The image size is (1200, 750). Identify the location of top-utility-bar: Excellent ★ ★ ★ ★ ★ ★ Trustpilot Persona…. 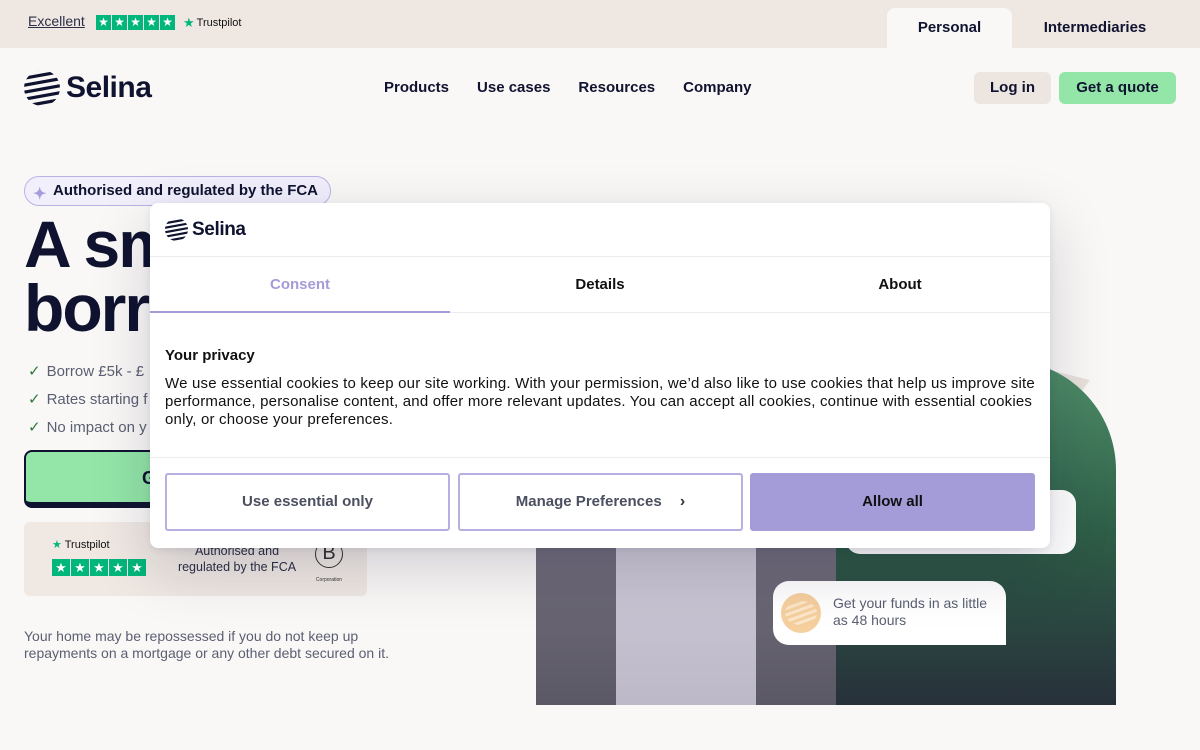
(600, 24).